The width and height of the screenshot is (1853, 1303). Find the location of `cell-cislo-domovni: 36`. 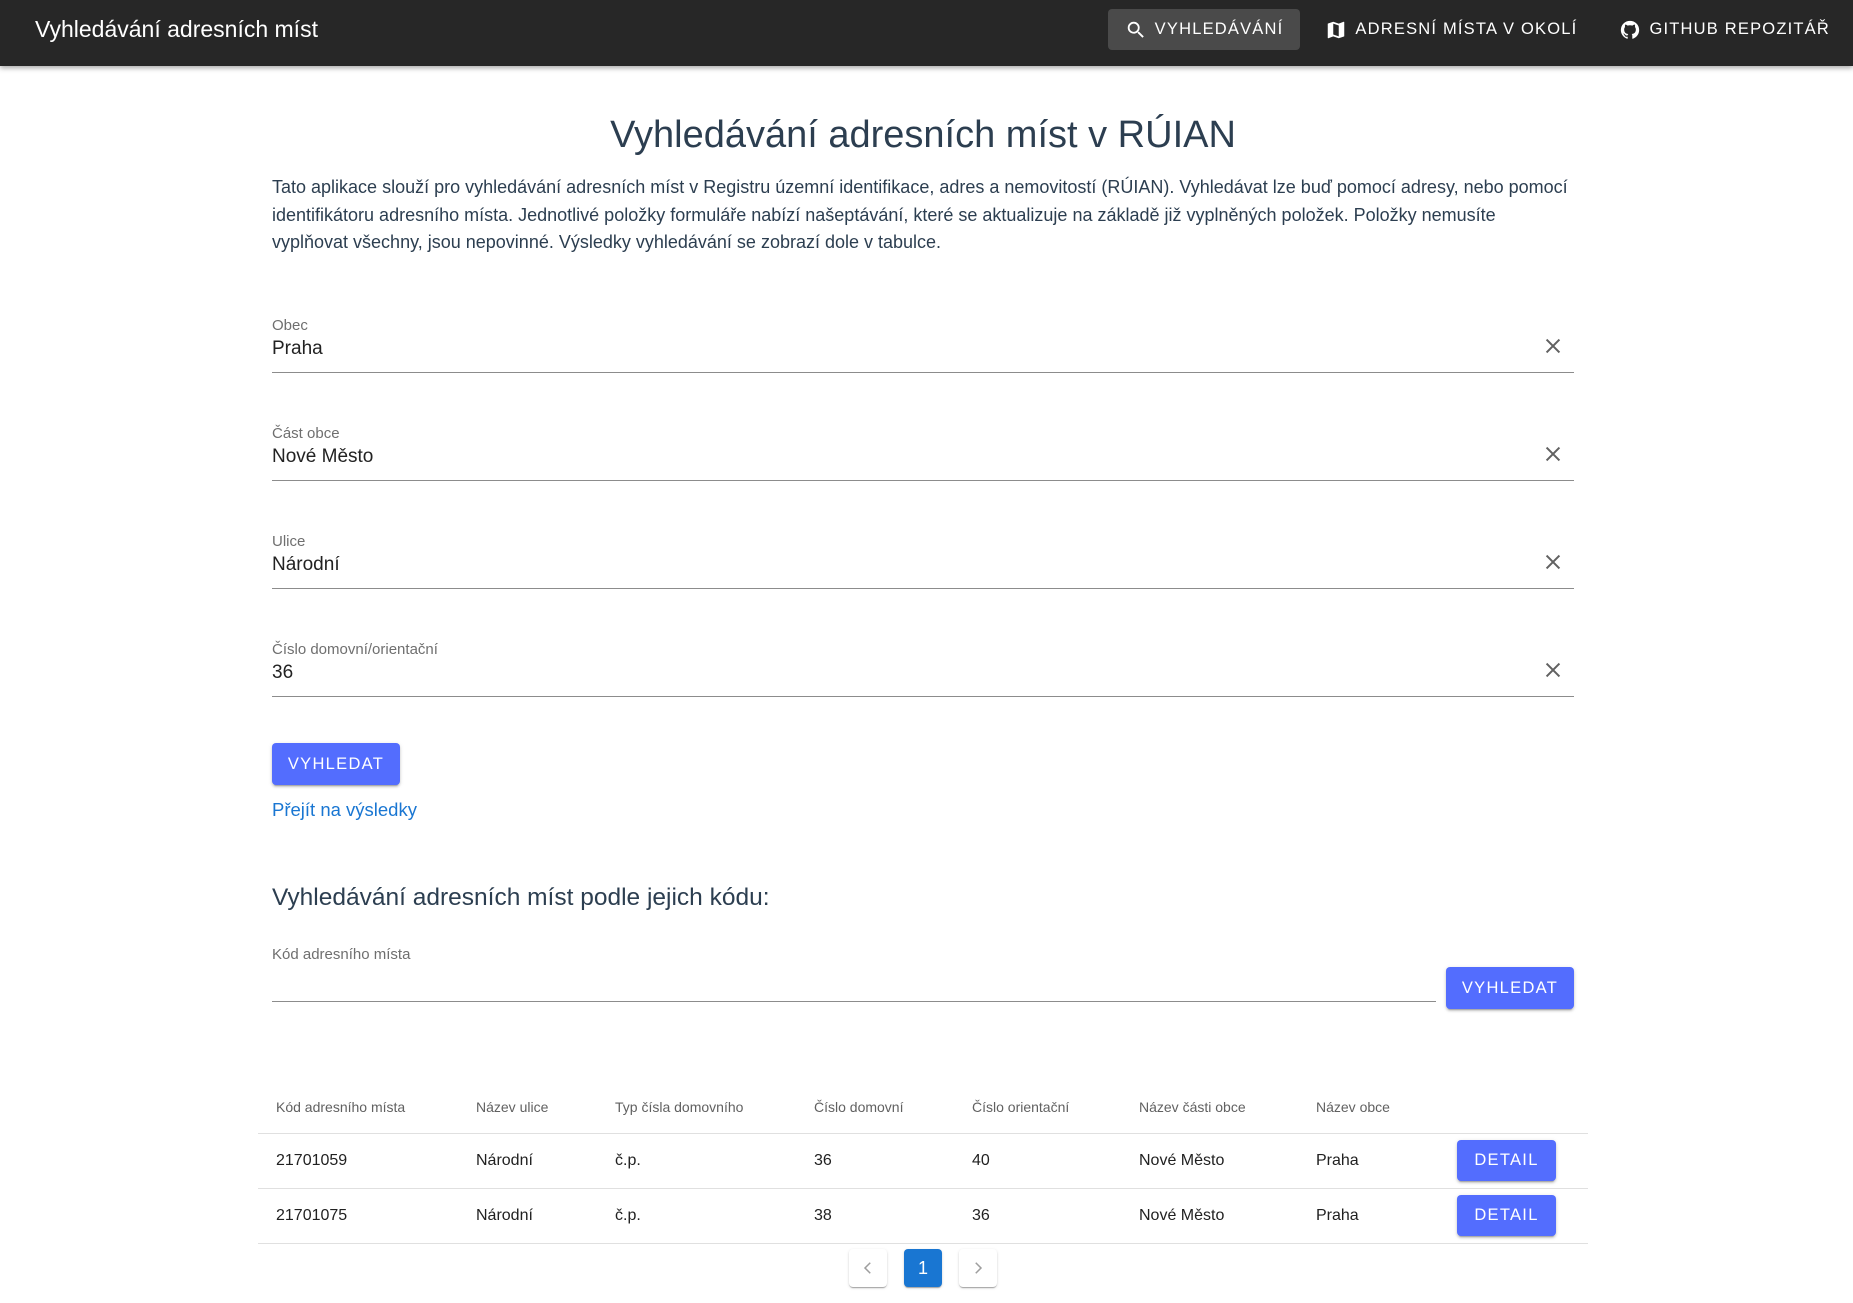

cell-cislo-domovni: 36 is located at coordinates (823, 1160).